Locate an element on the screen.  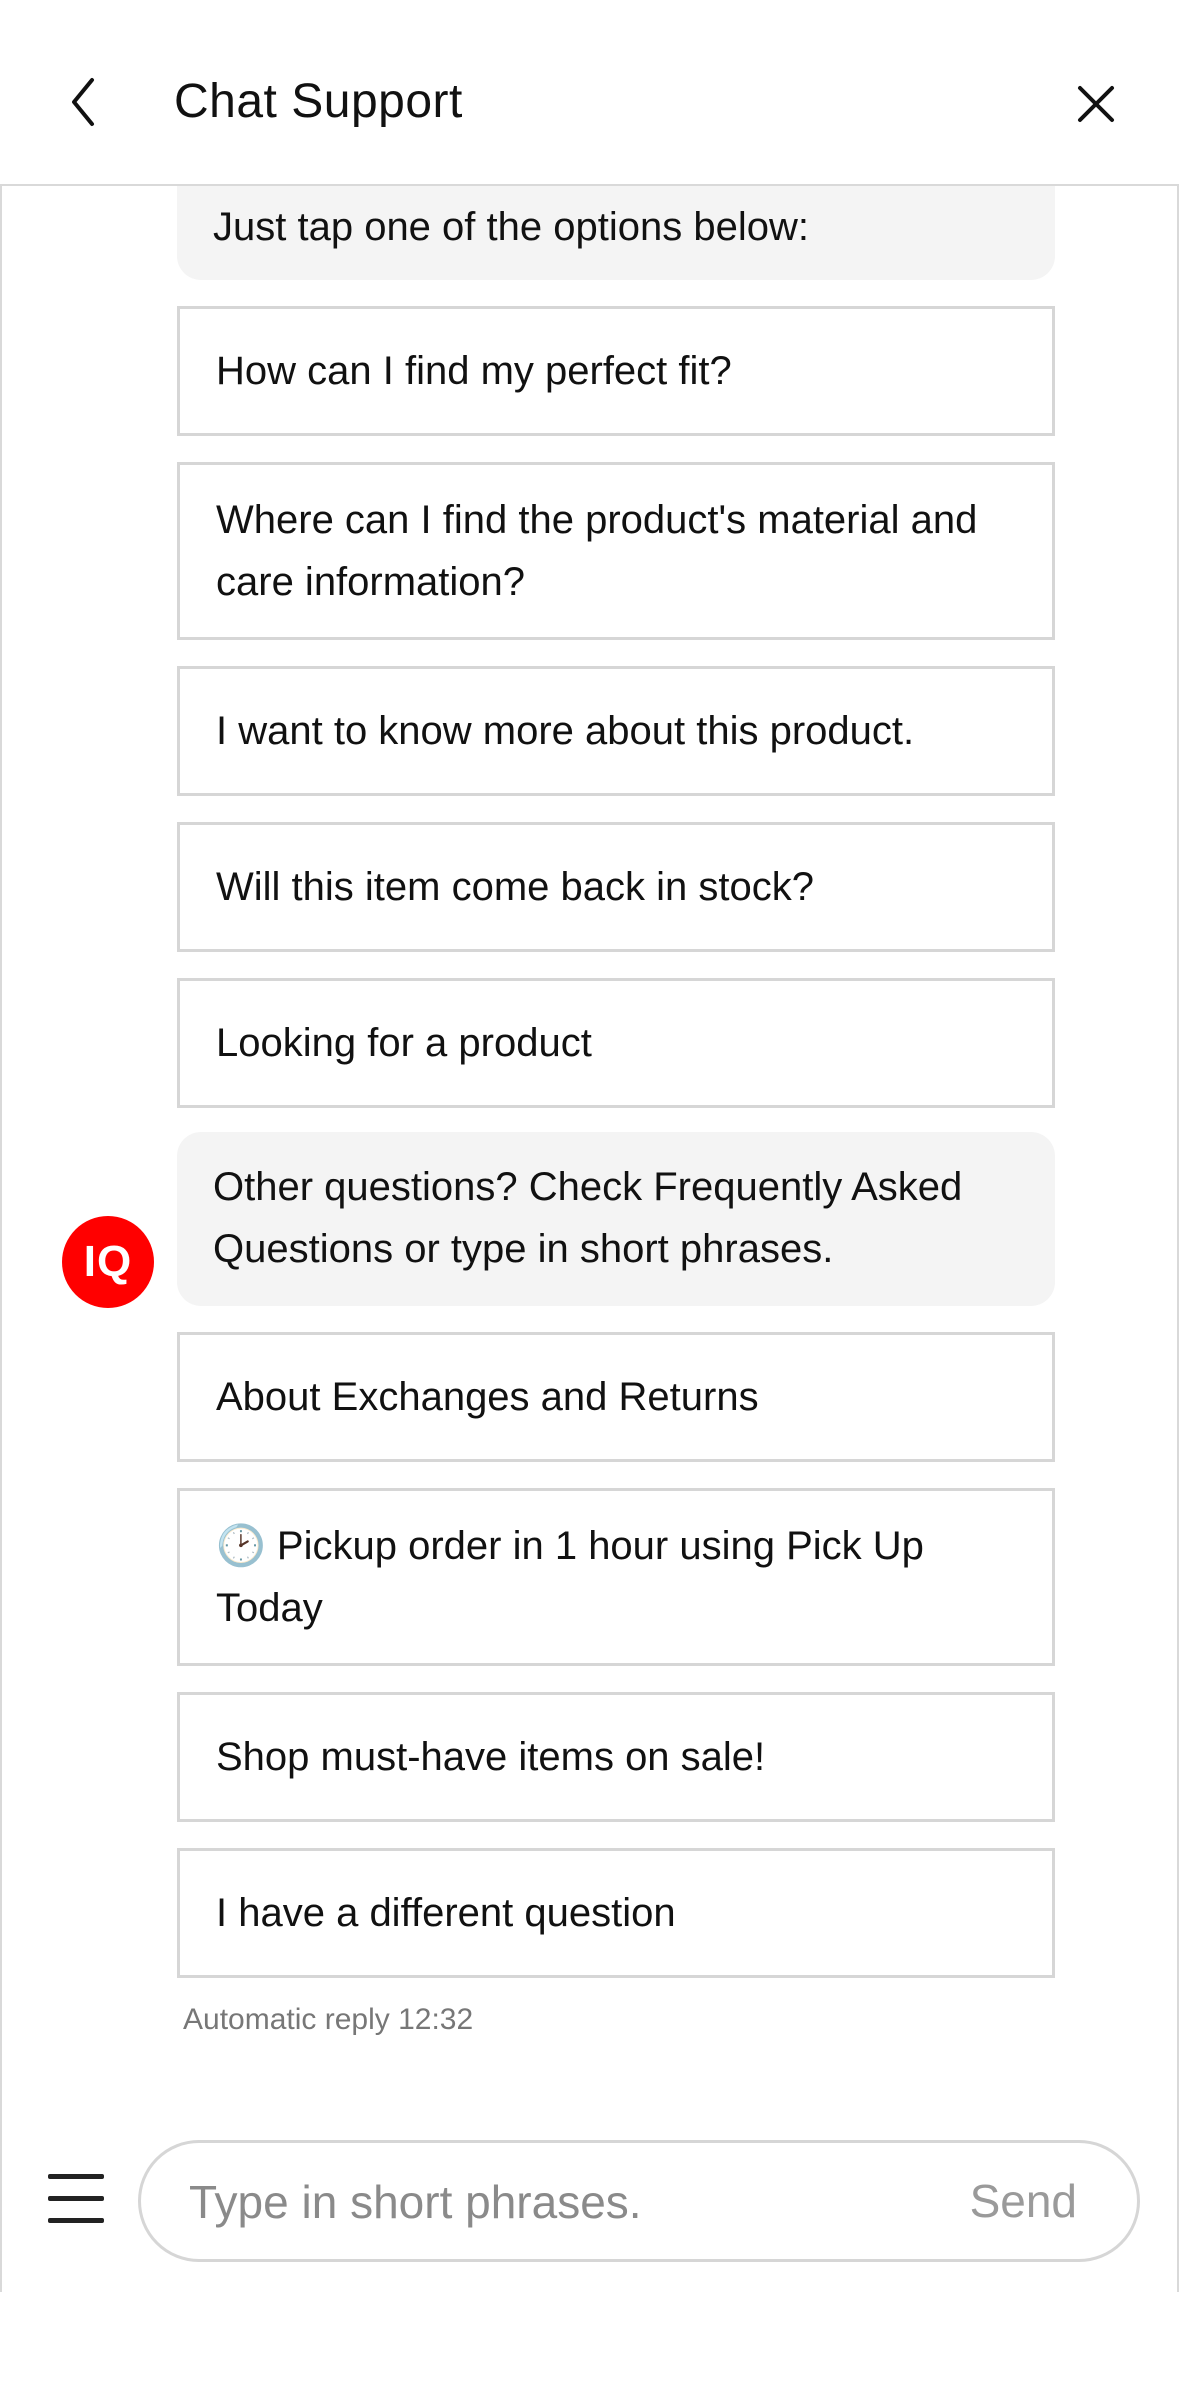
message-timestamp: Automatic reply 12:32 is located at coordinates (328, 2019).